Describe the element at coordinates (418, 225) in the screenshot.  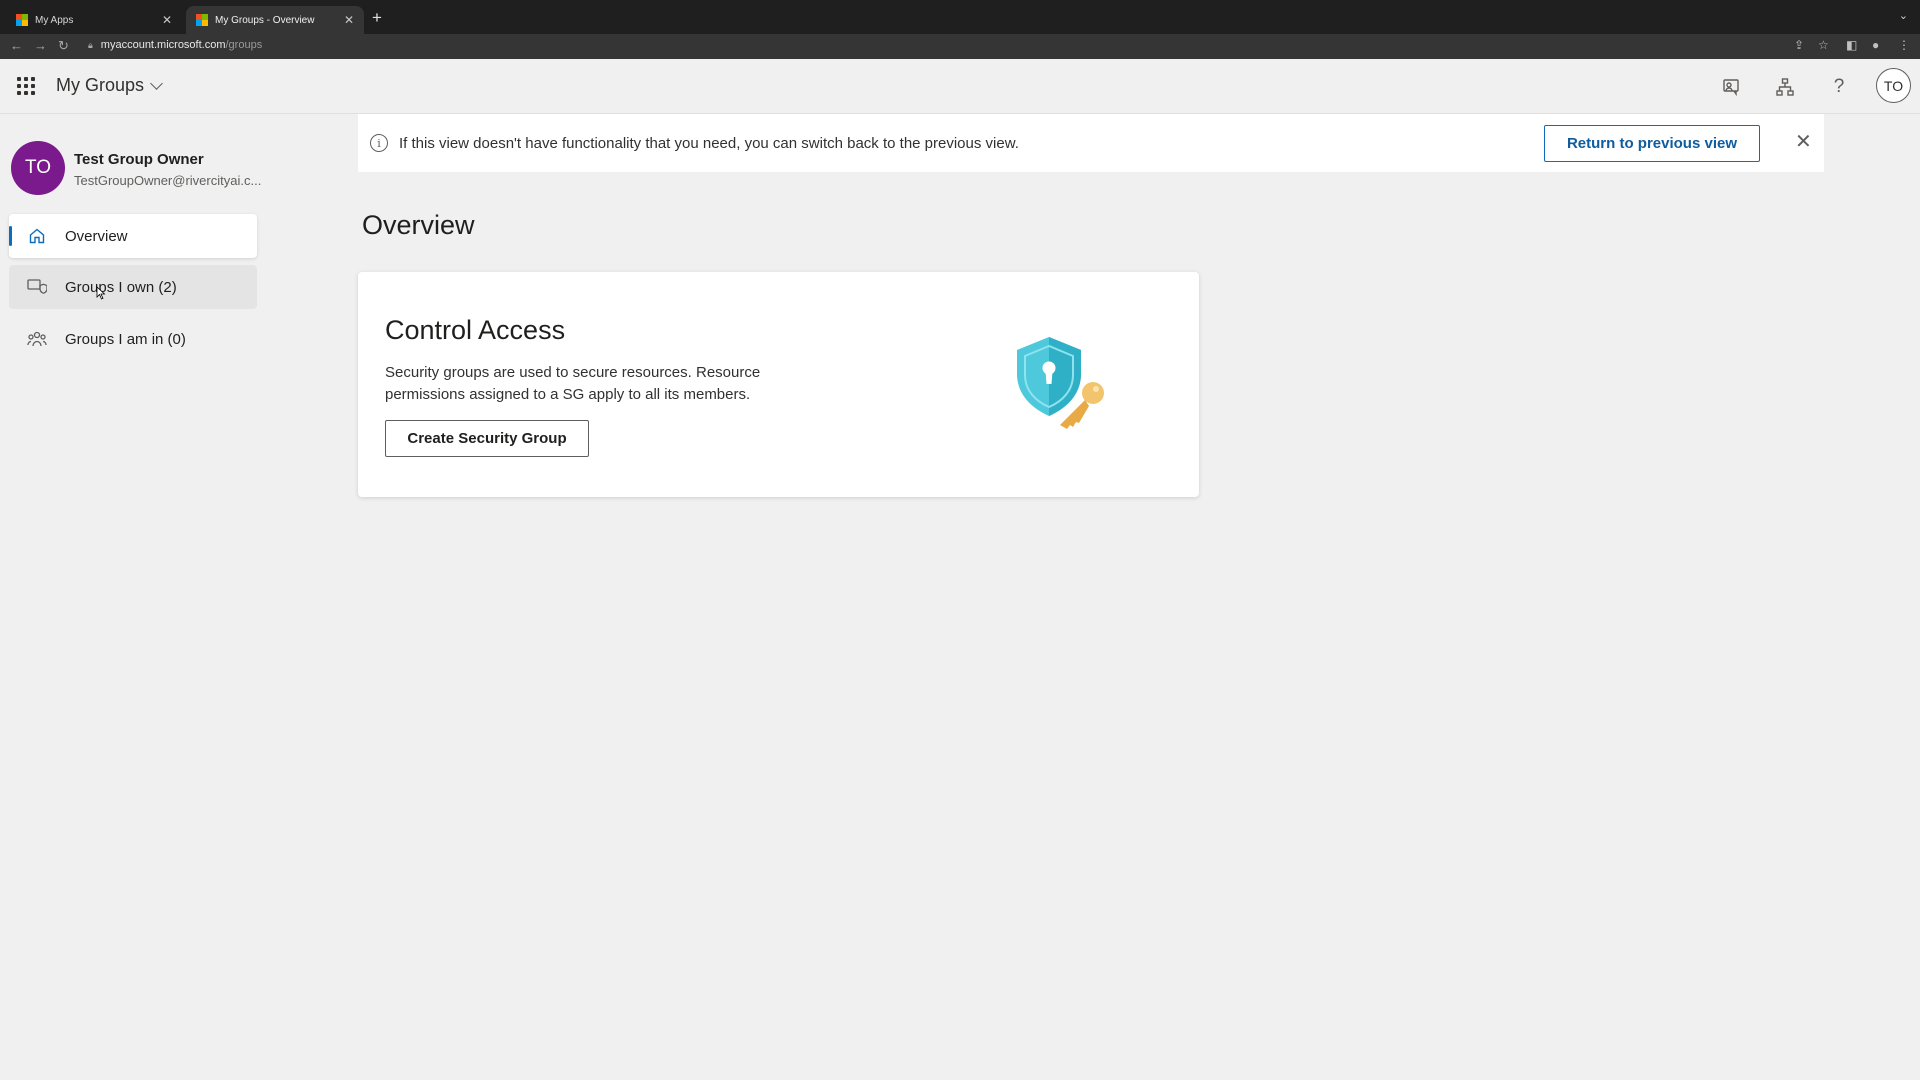
I see `page-title: Overview` at that location.